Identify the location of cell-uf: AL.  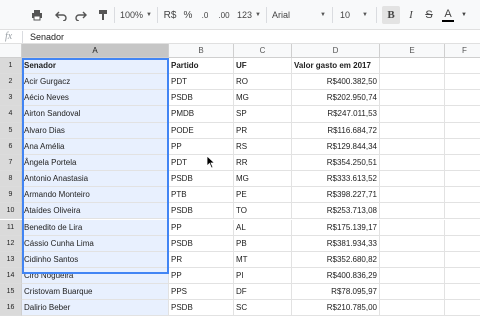
(263, 227).